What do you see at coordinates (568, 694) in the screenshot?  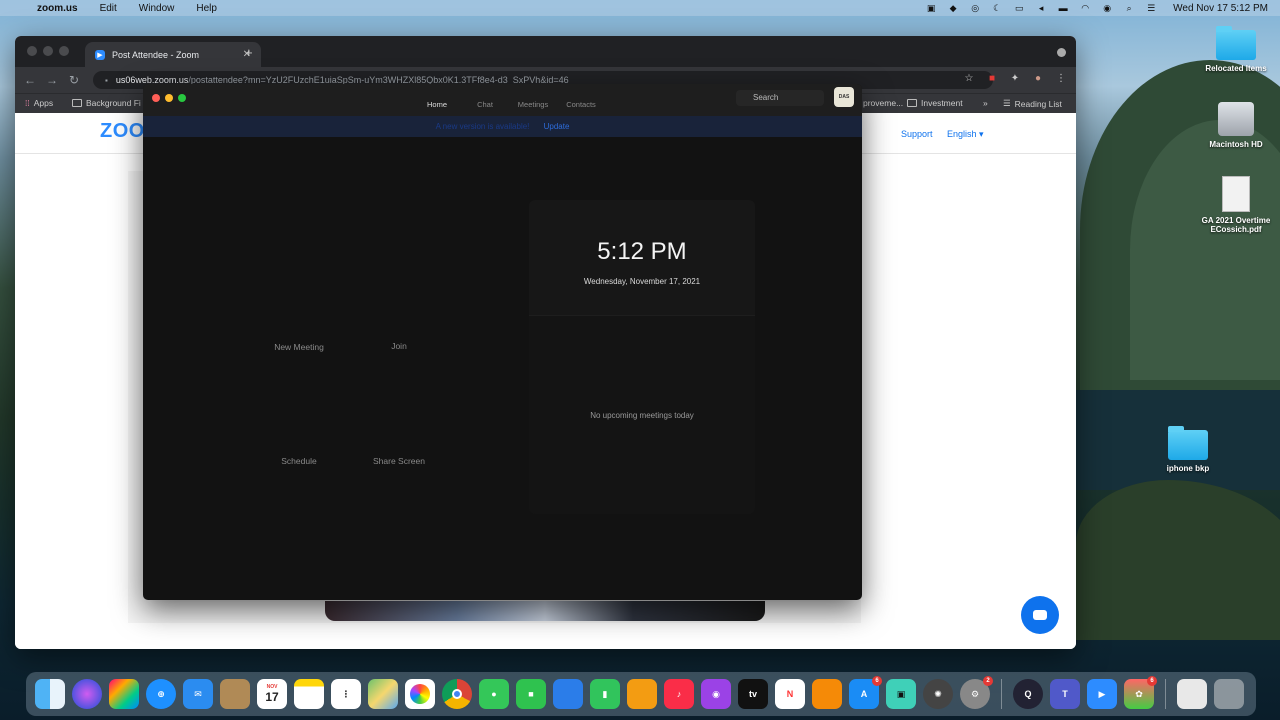 I see `keynote-icon` at bounding box center [568, 694].